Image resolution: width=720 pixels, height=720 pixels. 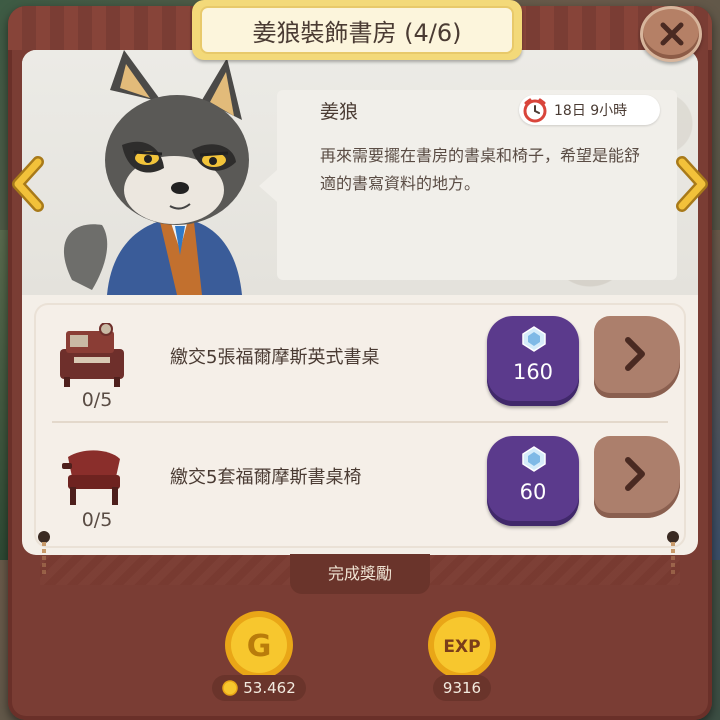 I want to click on gem-cost: 160, so click(x=533, y=372).